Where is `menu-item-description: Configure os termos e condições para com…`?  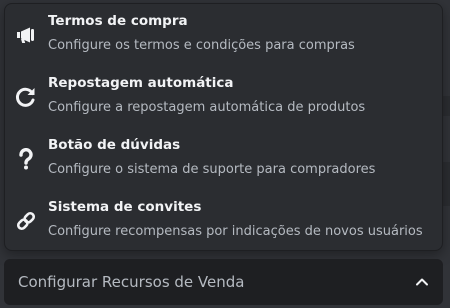 menu-item-description: Configure os termos e condições para com… is located at coordinates (201, 45).